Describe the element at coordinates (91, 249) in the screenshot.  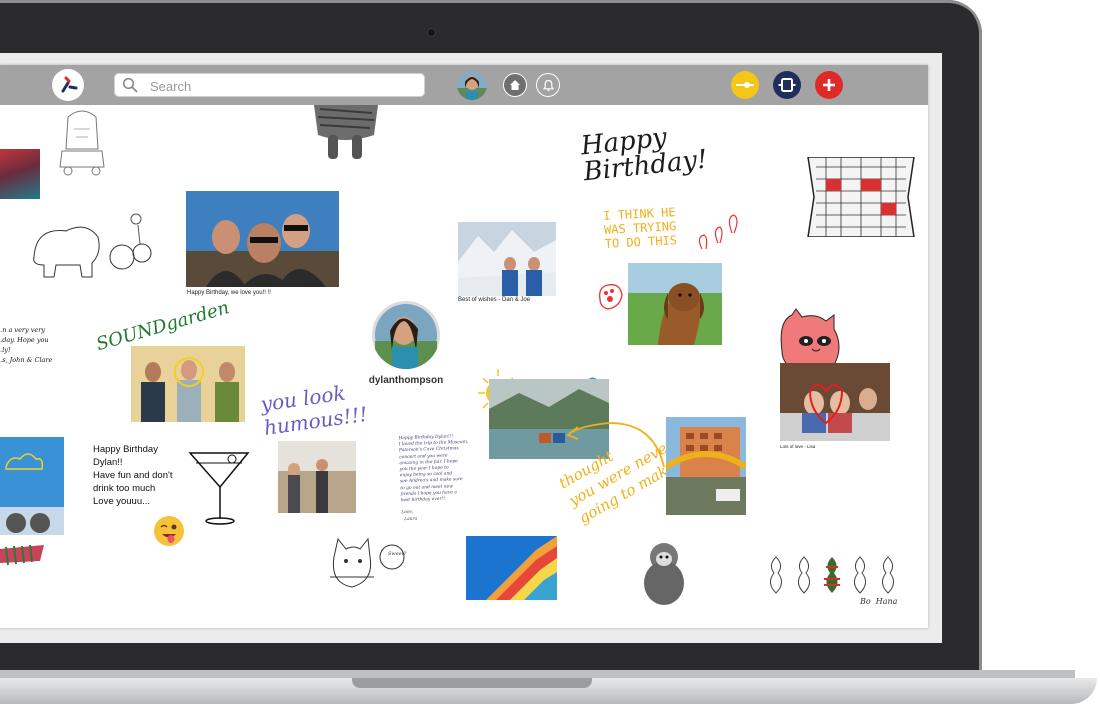
I see `sketch-animals` at that location.